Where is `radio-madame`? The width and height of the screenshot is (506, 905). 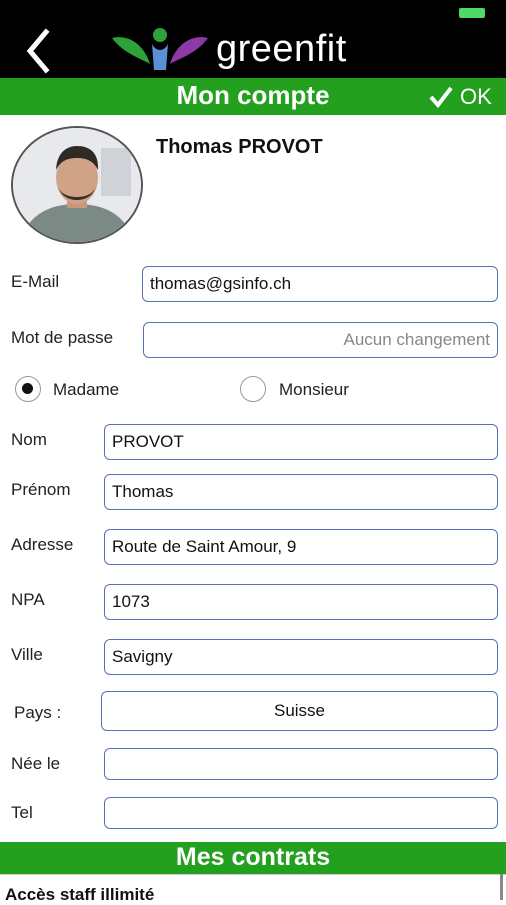
radio-madame is located at coordinates (28, 389).